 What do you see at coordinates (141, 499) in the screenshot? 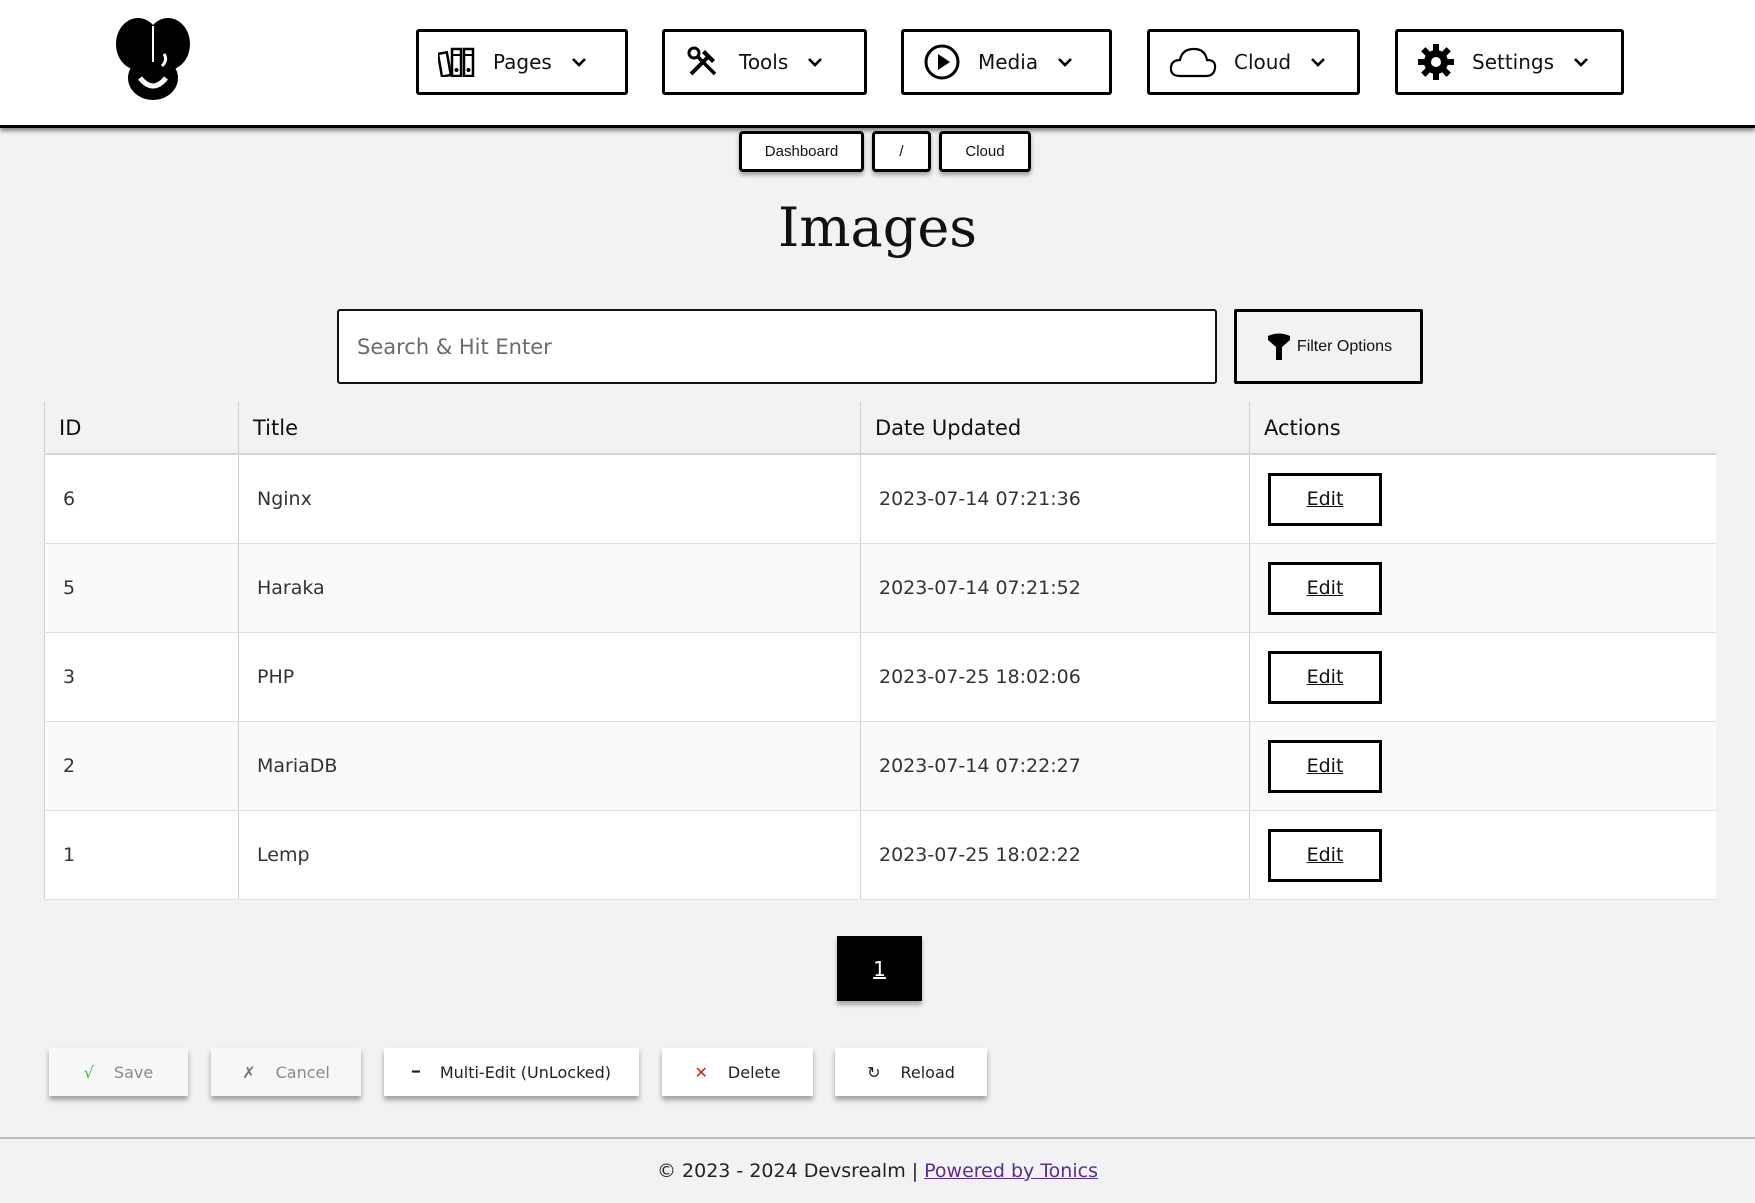
I see `cell-id: 6` at bounding box center [141, 499].